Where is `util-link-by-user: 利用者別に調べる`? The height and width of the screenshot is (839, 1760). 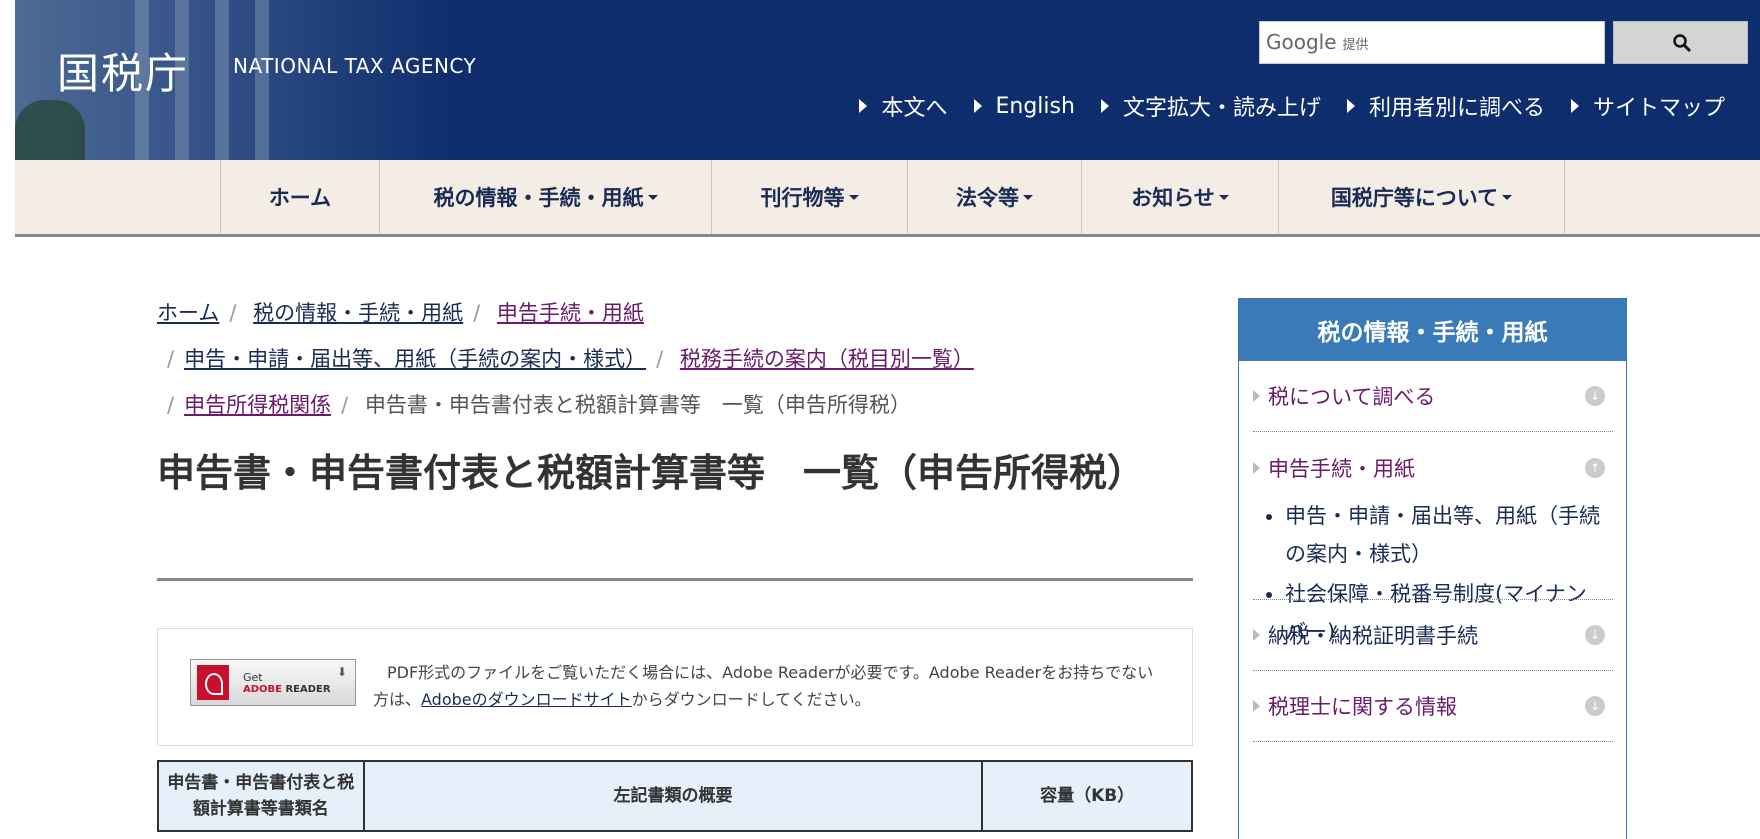
util-link-by-user: 利用者別に調べる is located at coordinates (1445, 106).